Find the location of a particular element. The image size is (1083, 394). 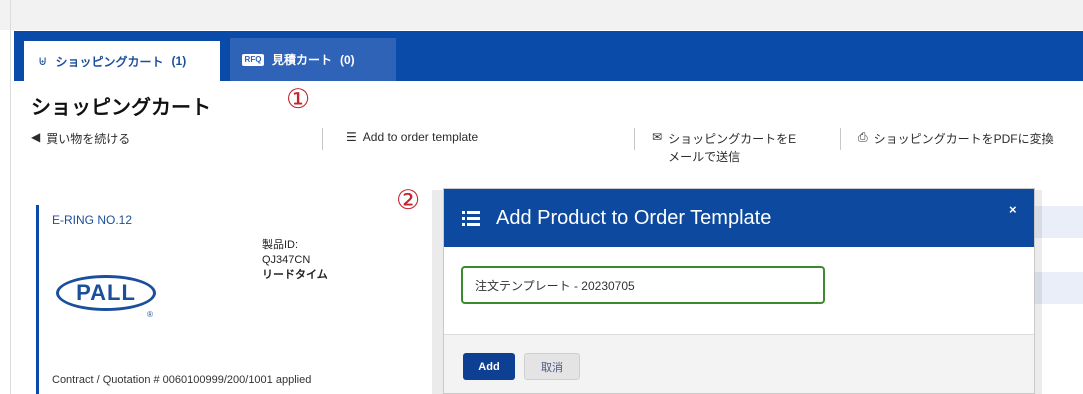

arrow-left-icon: ◀ is located at coordinates (36, 137).